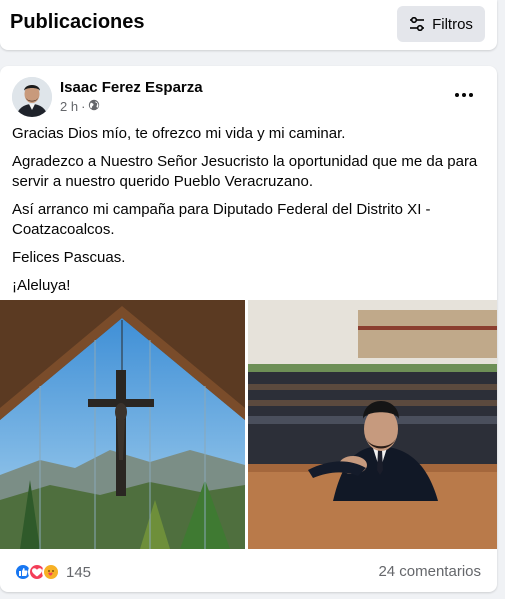 The height and width of the screenshot is (599, 505). What do you see at coordinates (79, 572) in the screenshot?
I see `reactions-count: 145` at bounding box center [79, 572].